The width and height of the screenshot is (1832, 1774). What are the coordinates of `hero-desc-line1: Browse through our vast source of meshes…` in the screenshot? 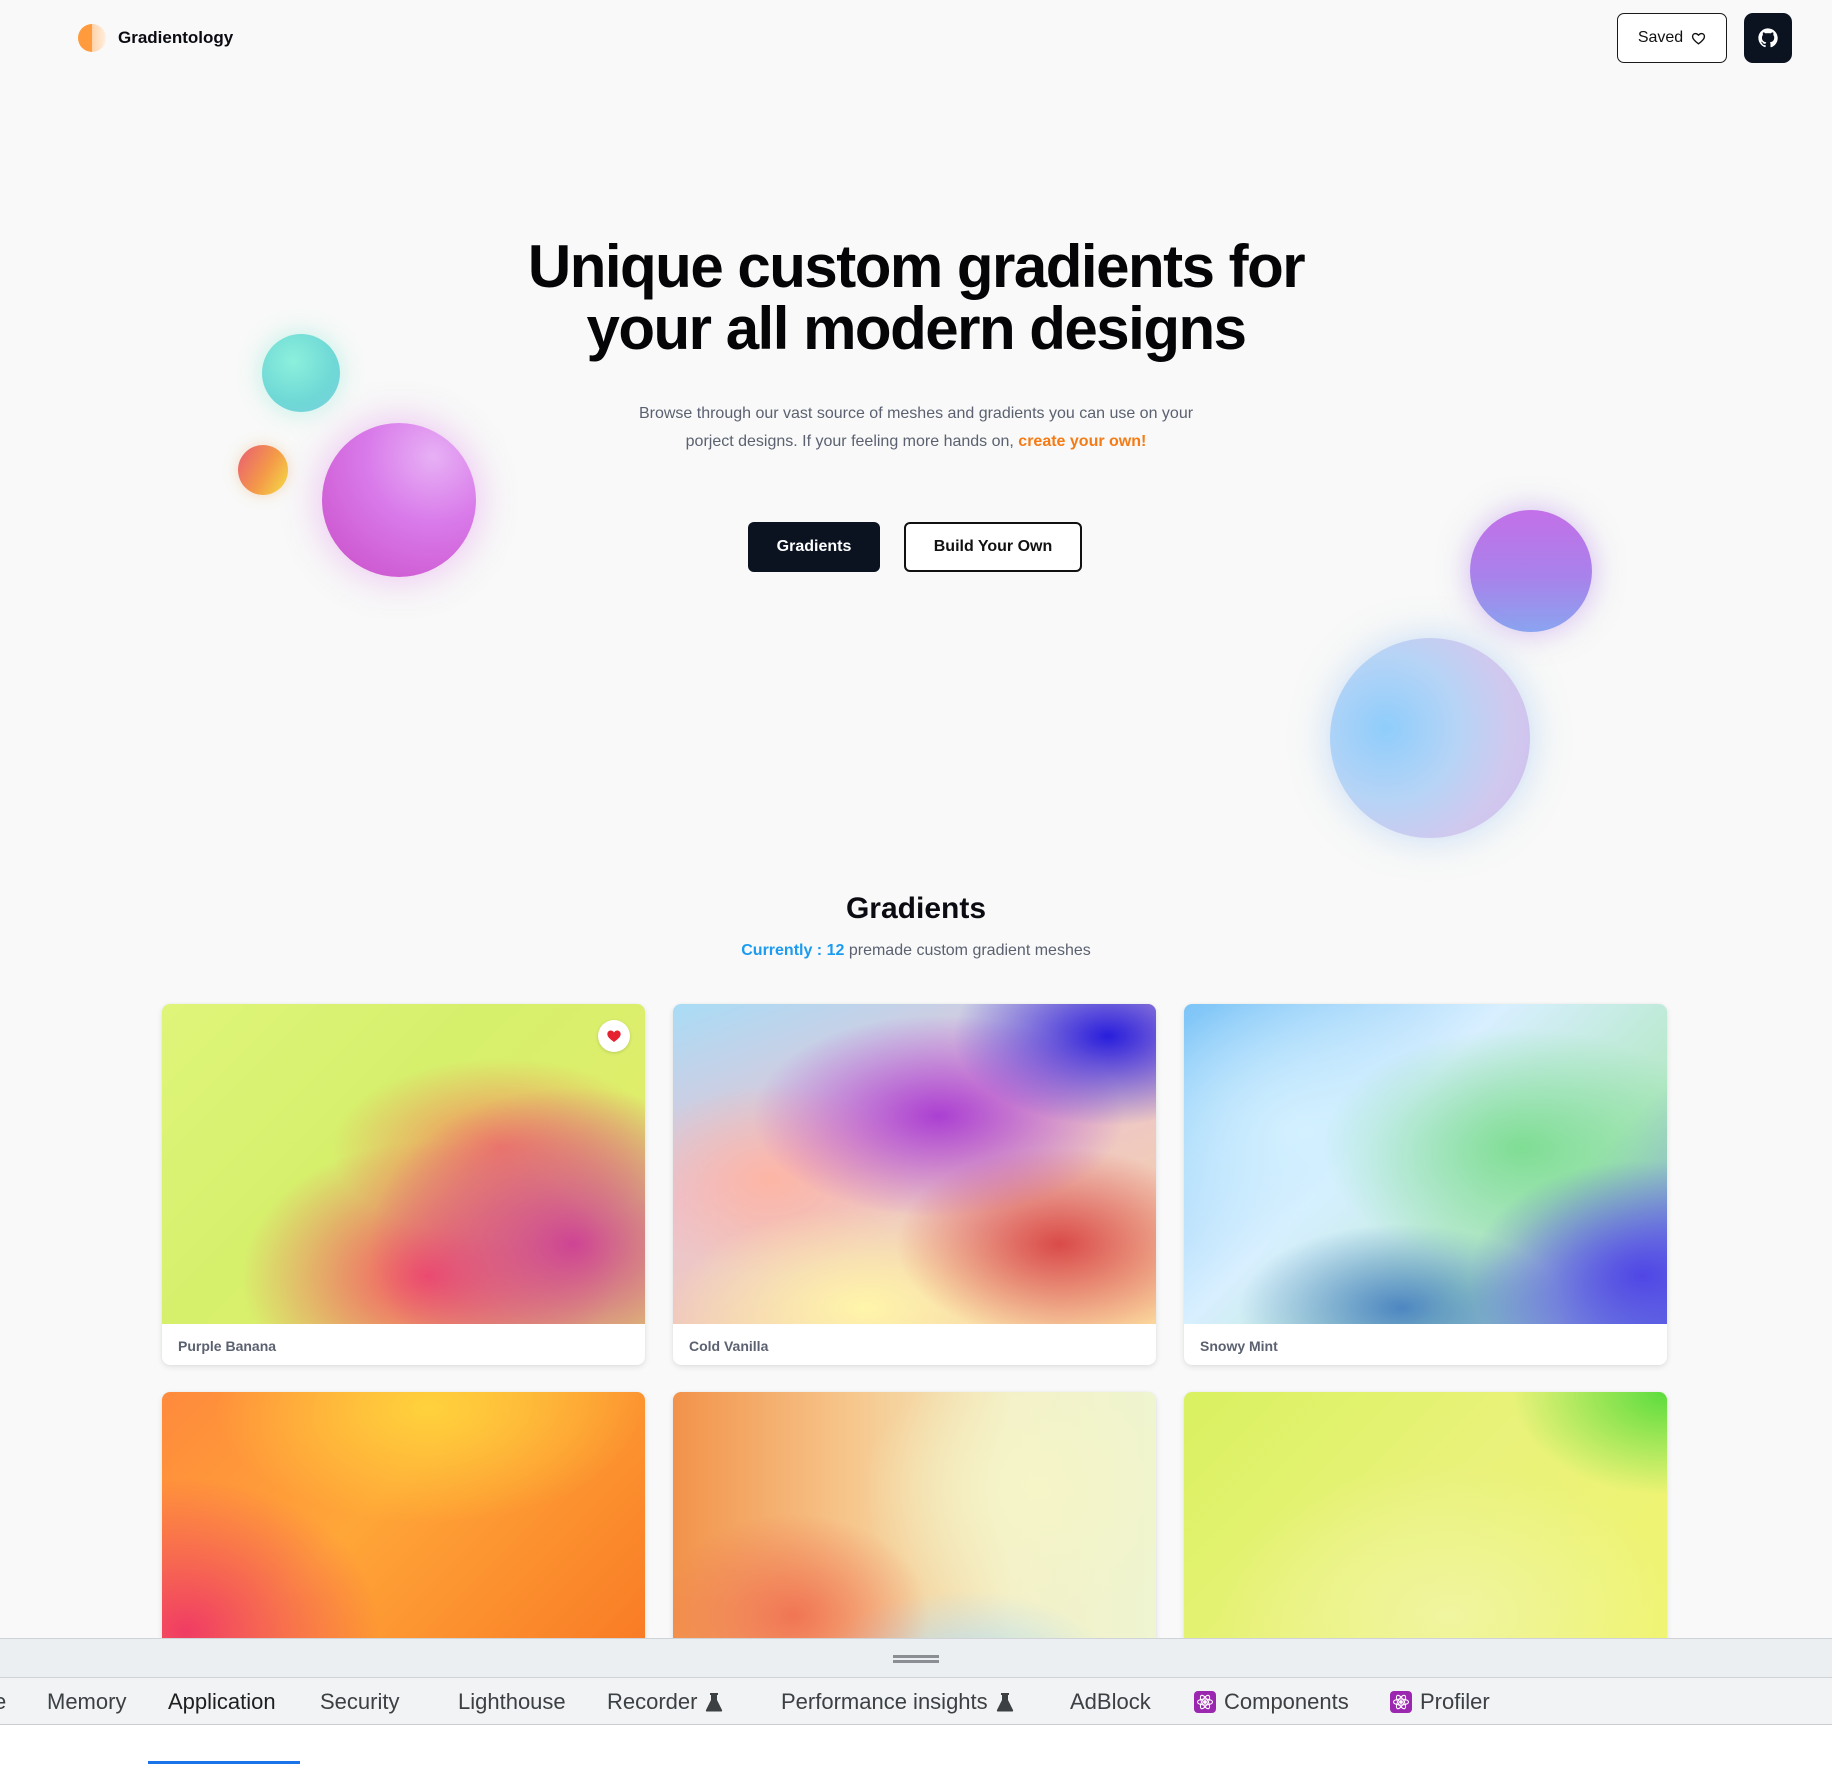 It's located at (916, 413).